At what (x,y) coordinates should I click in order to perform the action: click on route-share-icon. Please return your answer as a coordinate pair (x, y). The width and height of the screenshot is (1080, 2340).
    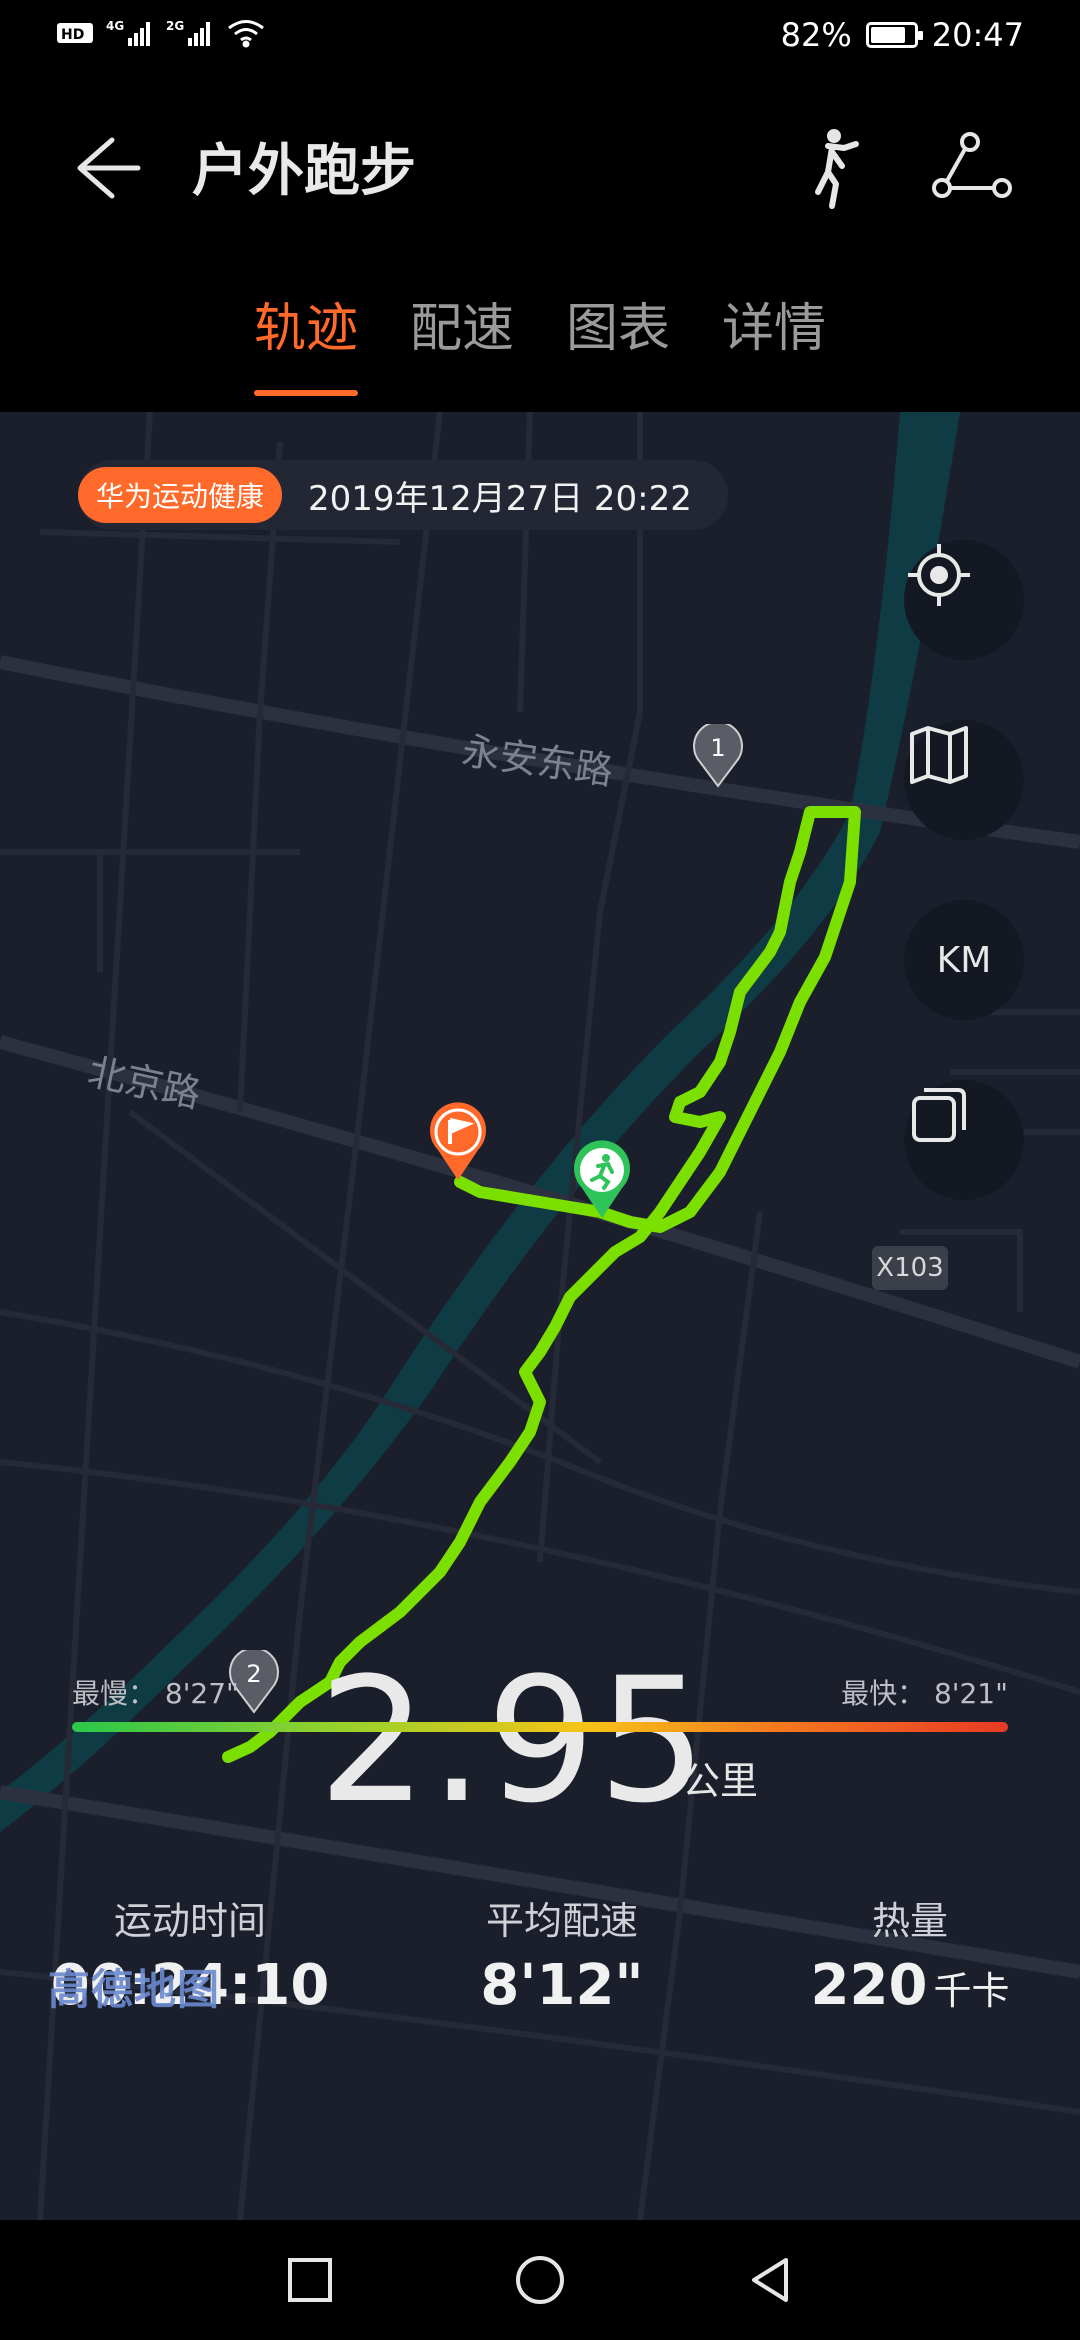
    Looking at the image, I should click on (972, 165).